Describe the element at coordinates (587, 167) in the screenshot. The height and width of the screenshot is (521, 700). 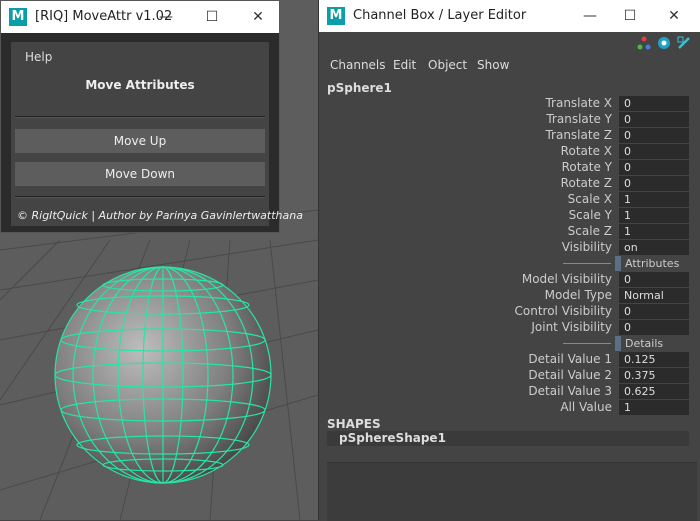
I see `attribute-label: Rotate Y` at that location.